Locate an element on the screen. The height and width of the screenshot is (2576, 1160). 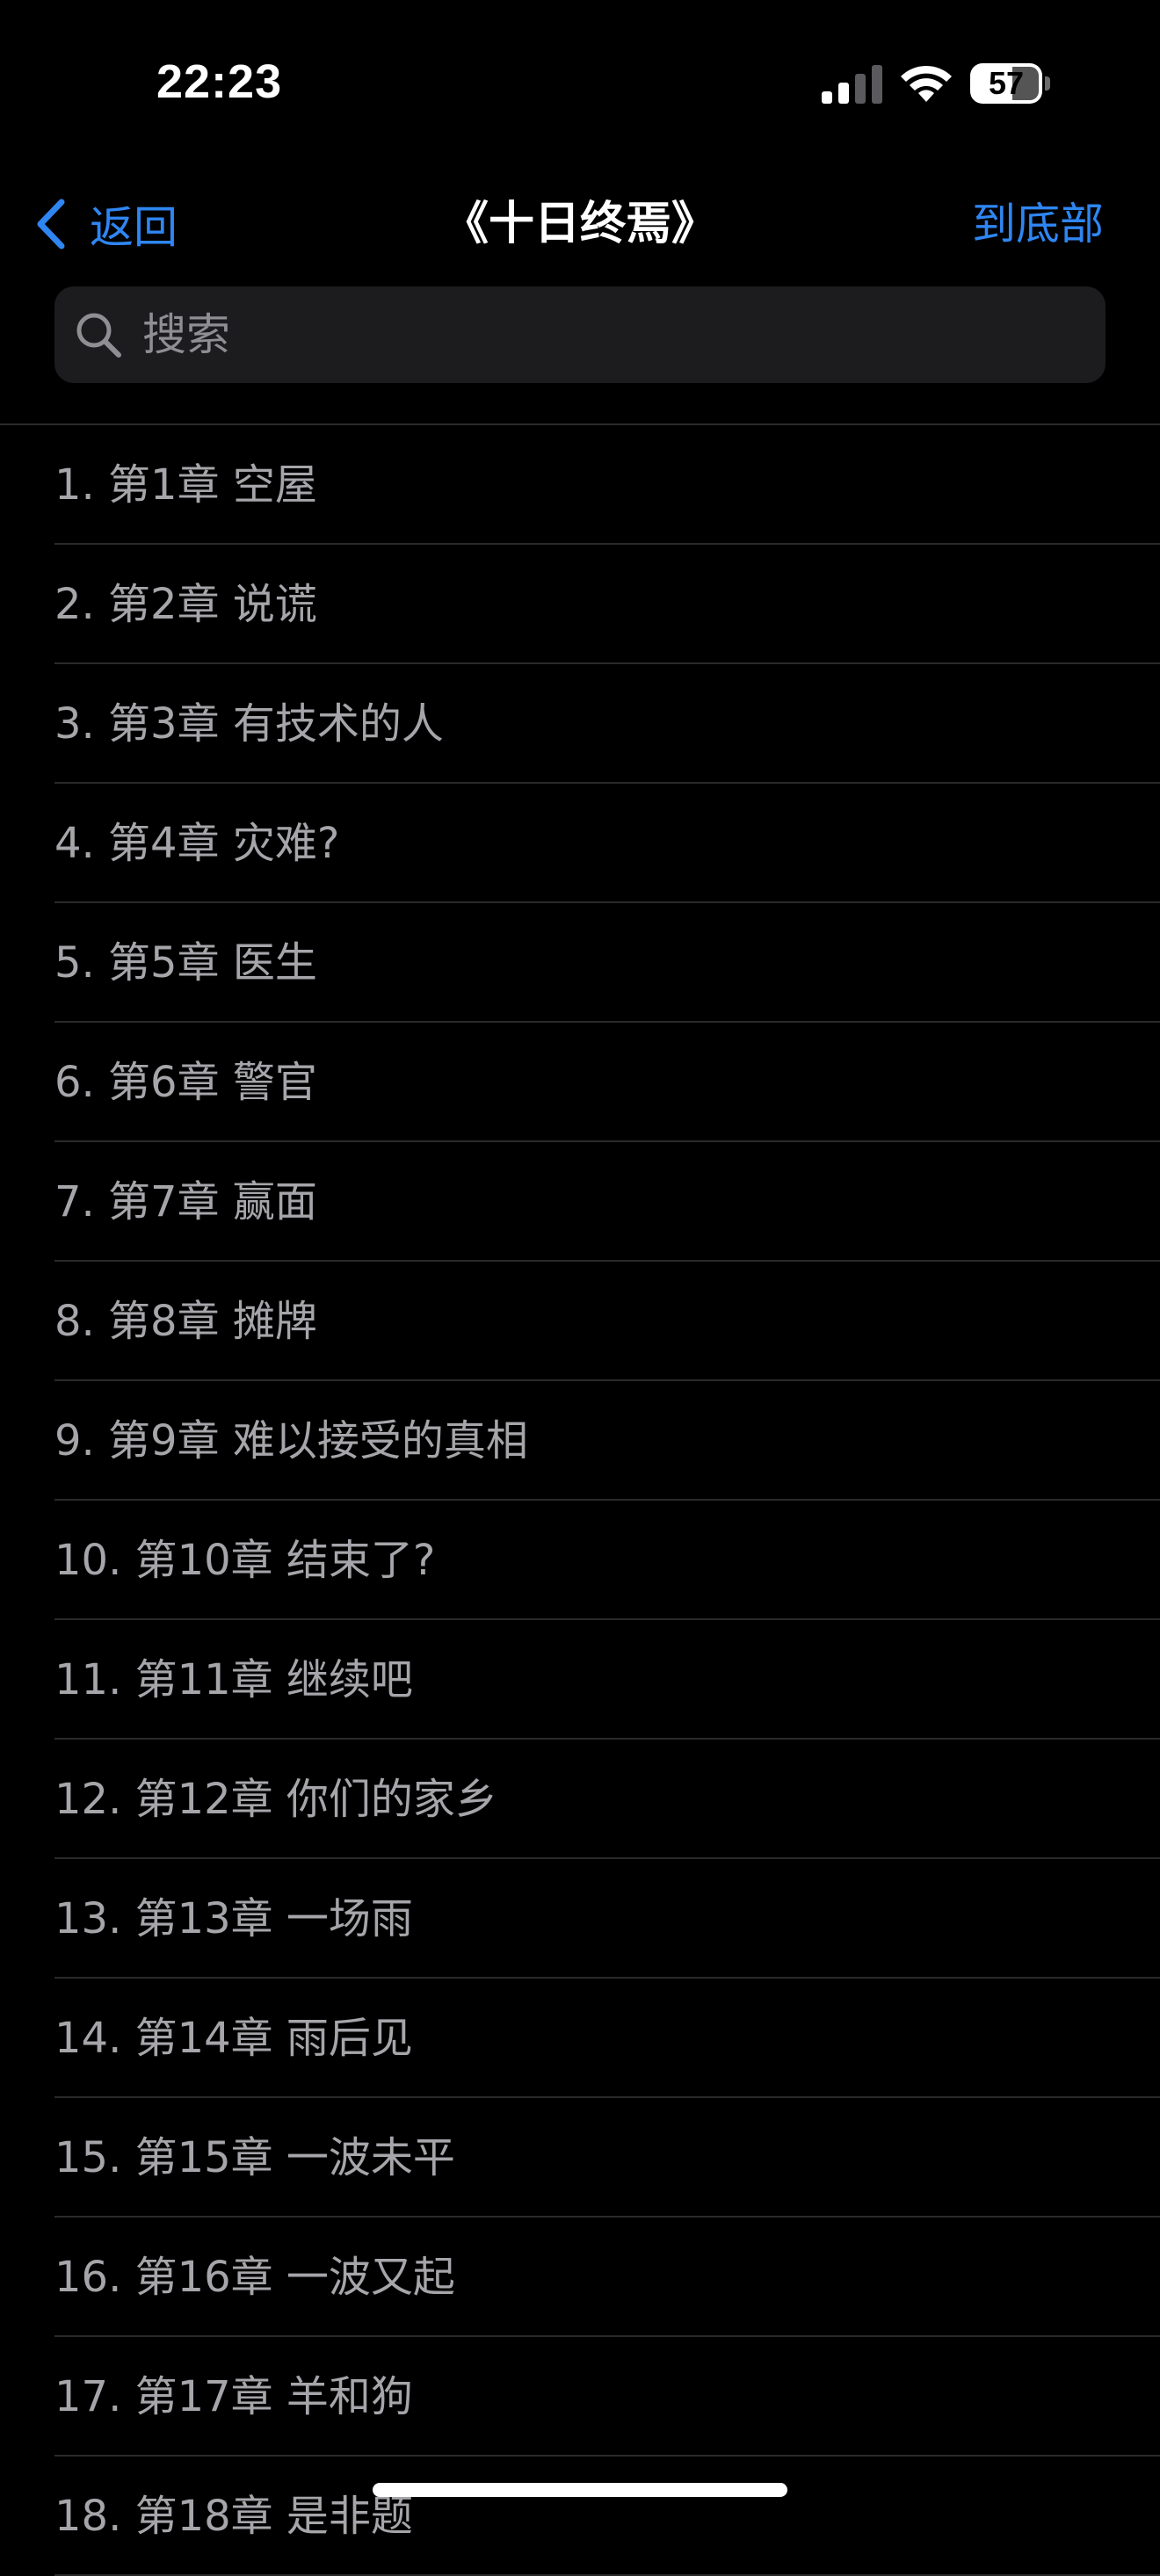
chapter-title: 14. 第14章 雨后见 is located at coordinates (233, 2038).